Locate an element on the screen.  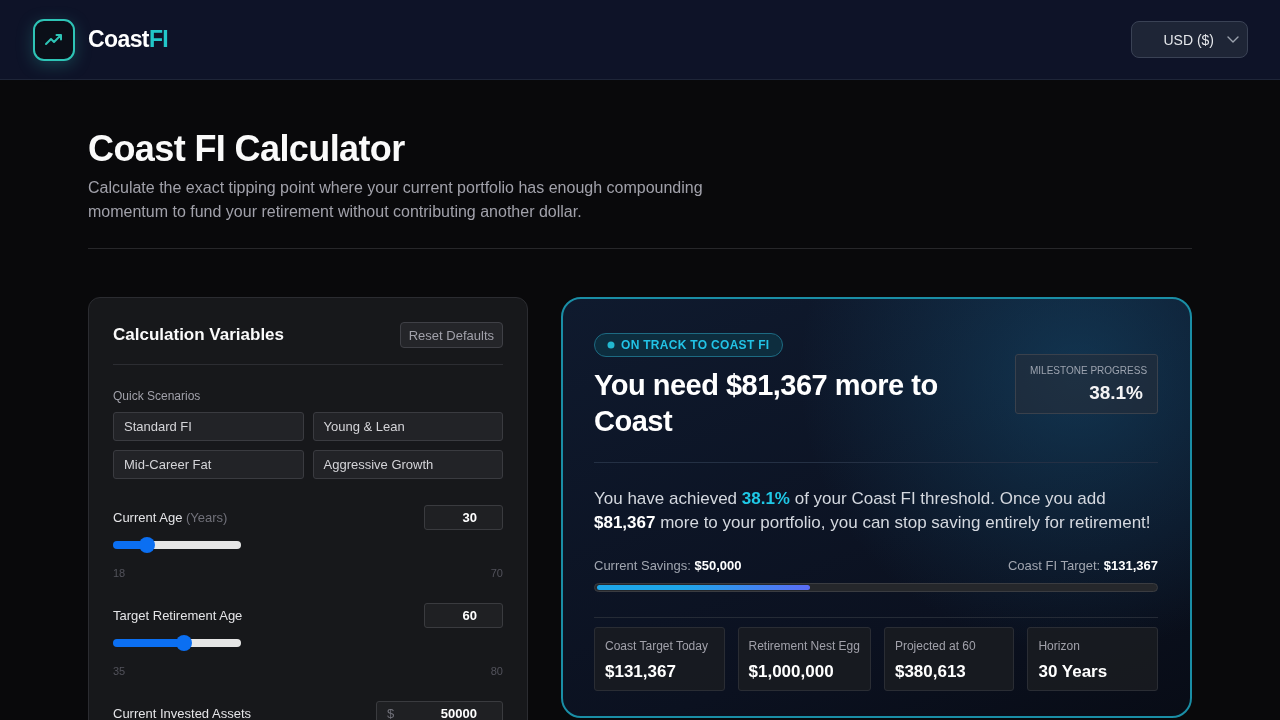
field-label: Current Invested Assets is located at coordinates (182, 713).